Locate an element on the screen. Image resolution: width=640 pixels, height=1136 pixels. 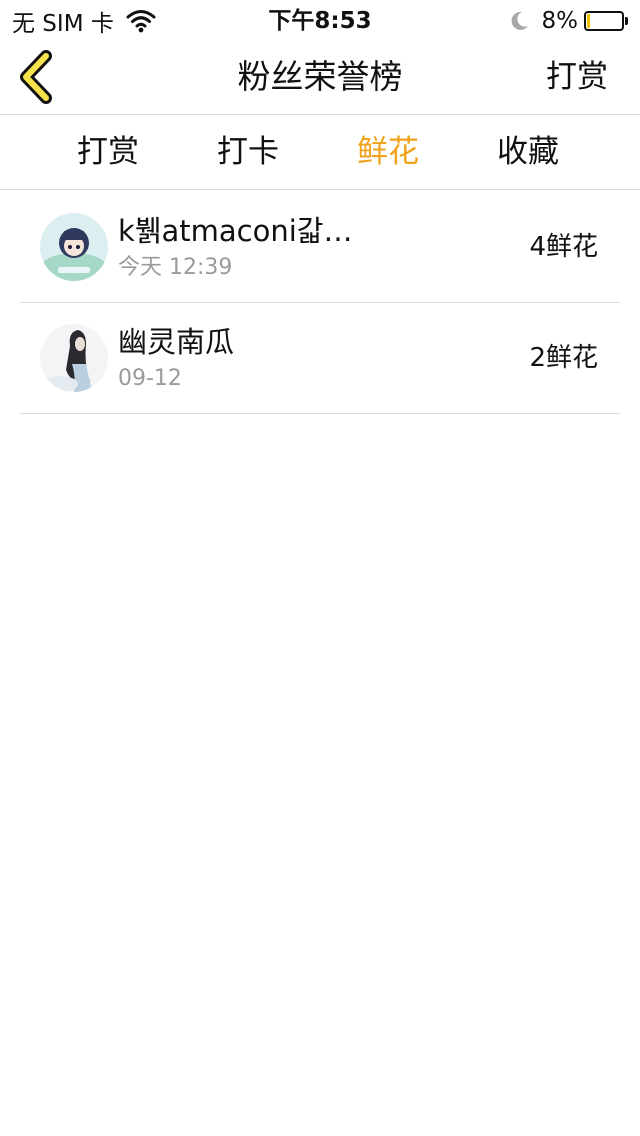
tab-reward: 打赏 is located at coordinates (108, 152).